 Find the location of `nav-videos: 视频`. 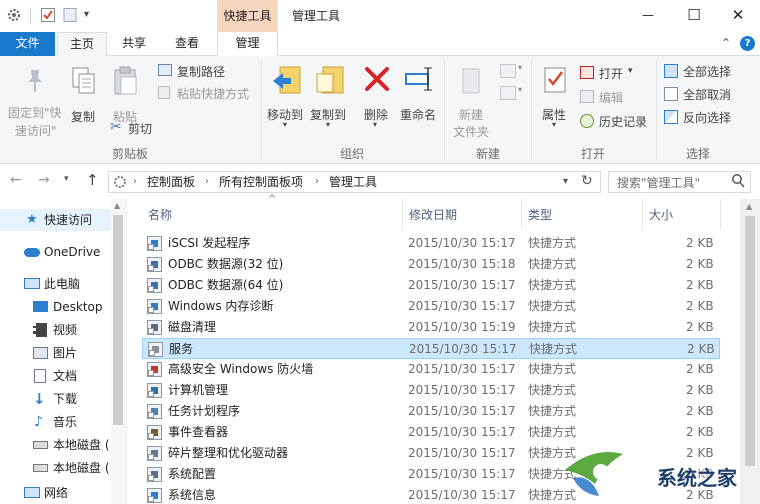

nav-videos: 视频 is located at coordinates (63, 330).